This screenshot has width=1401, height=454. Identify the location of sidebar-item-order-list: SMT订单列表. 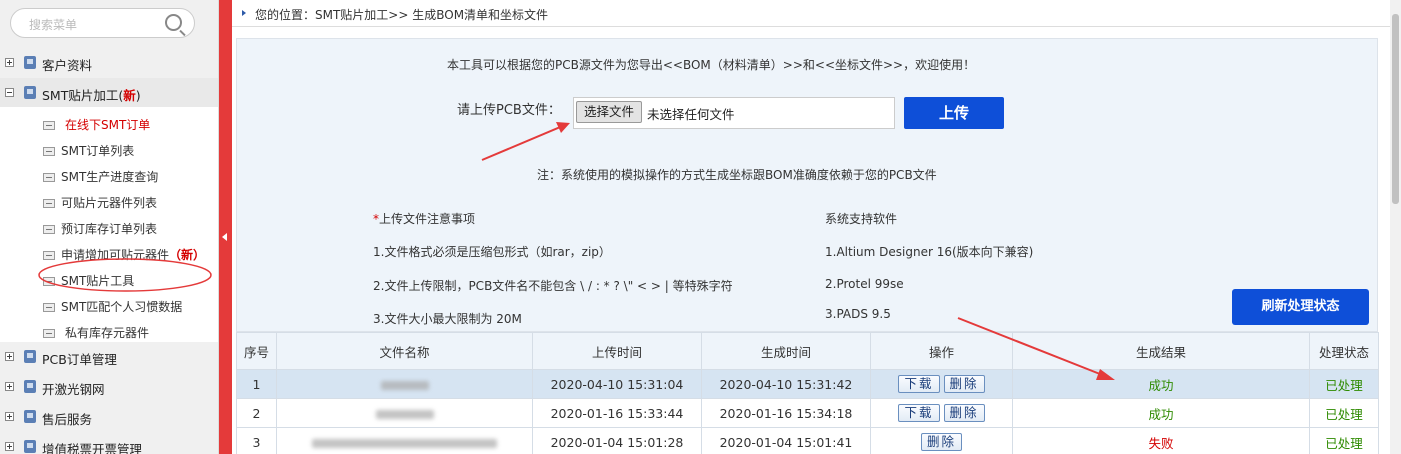
(109, 148).